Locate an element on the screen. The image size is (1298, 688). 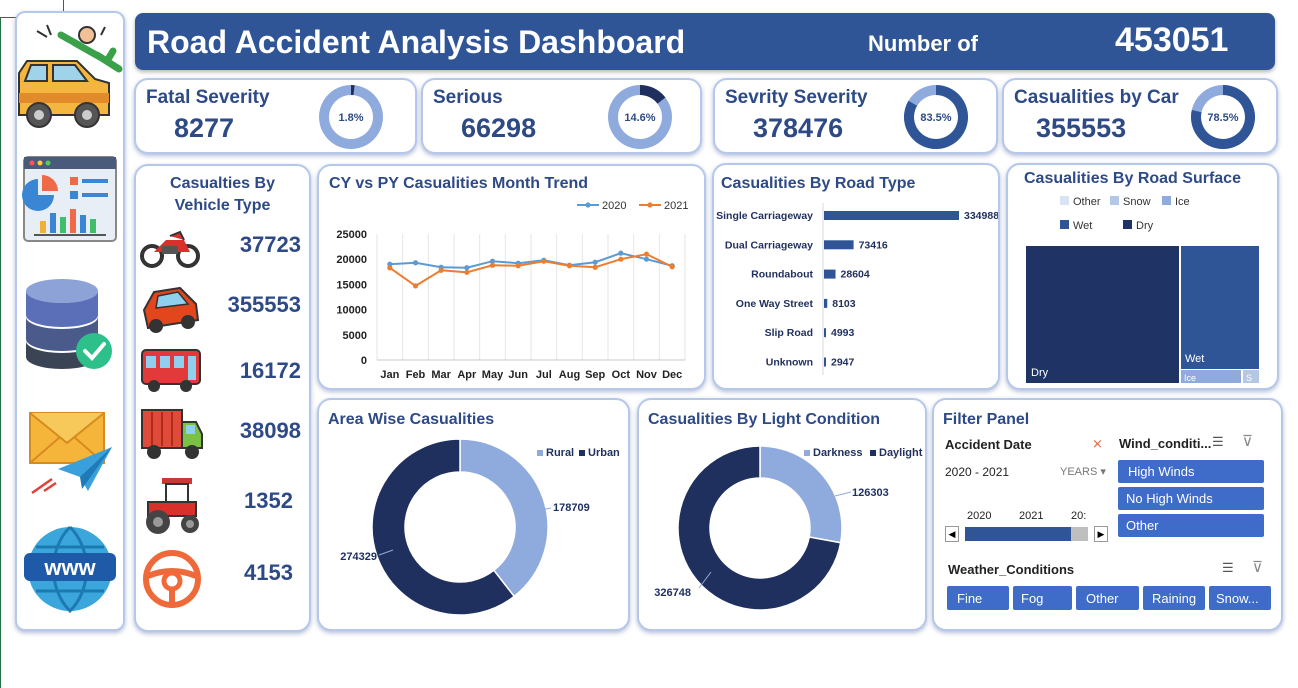
timeline-left-arrow: ◀ is located at coordinates (952, 534).